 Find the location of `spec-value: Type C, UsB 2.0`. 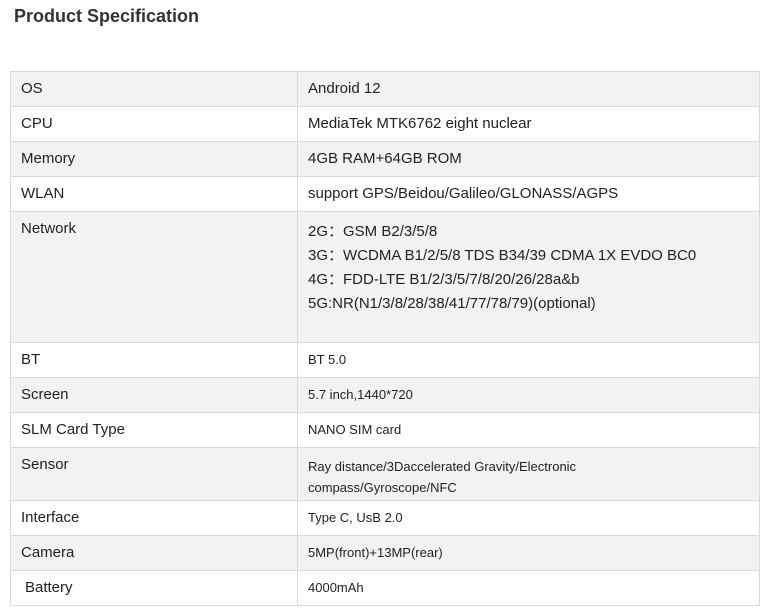

spec-value: Type C, UsB 2.0 is located at coordinates (528, 518).